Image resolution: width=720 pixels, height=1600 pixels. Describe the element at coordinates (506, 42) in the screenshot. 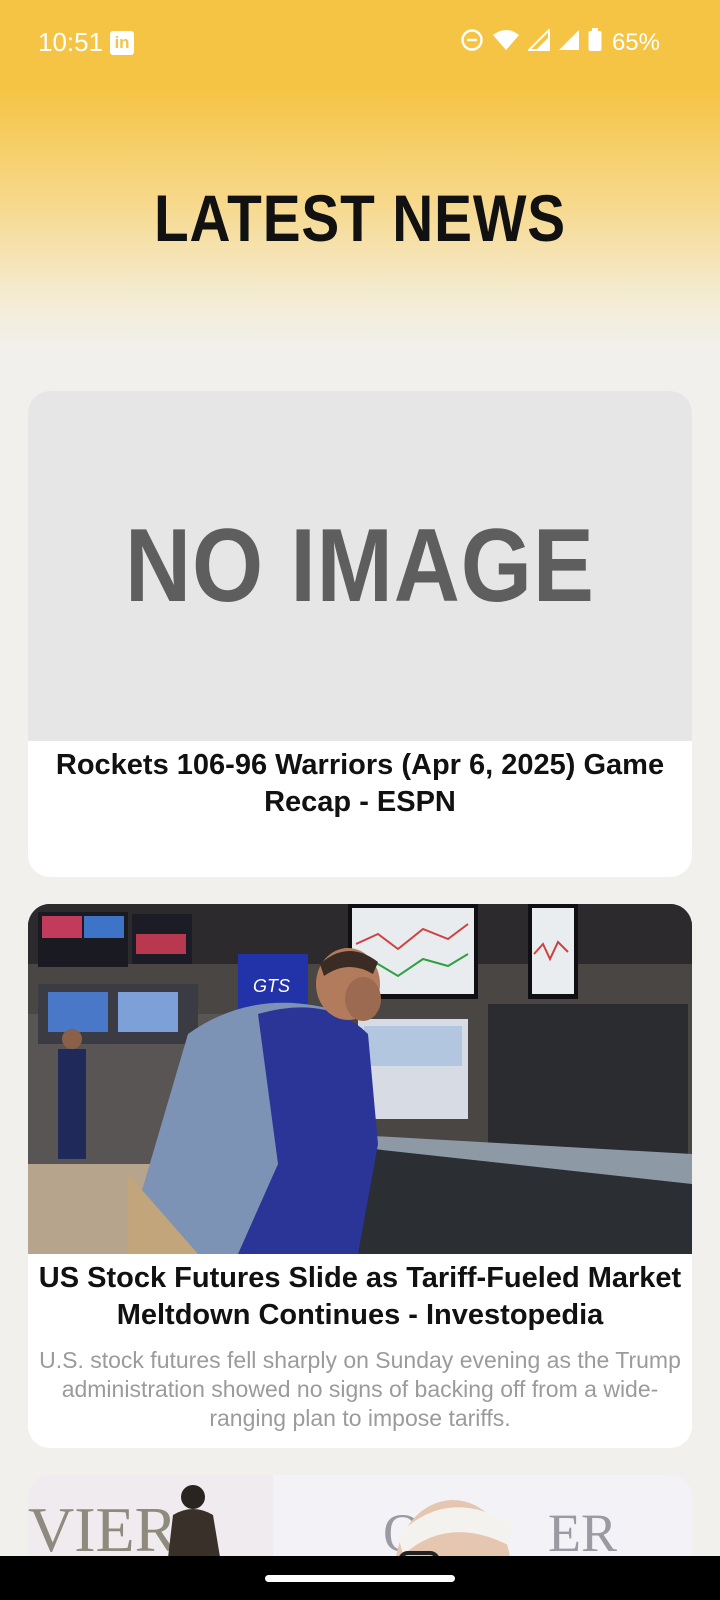

I see `wifi-icon` at that location.